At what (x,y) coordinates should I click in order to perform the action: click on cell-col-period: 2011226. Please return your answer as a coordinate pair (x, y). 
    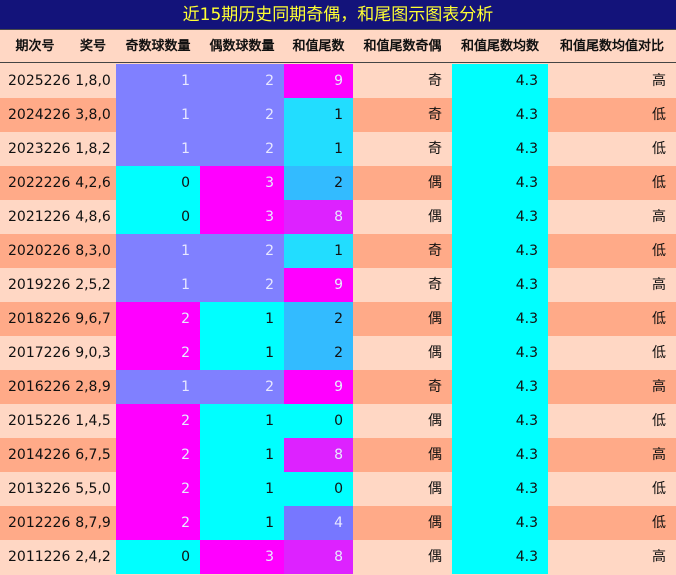
    Looking at the image, I should click on (39, 557).